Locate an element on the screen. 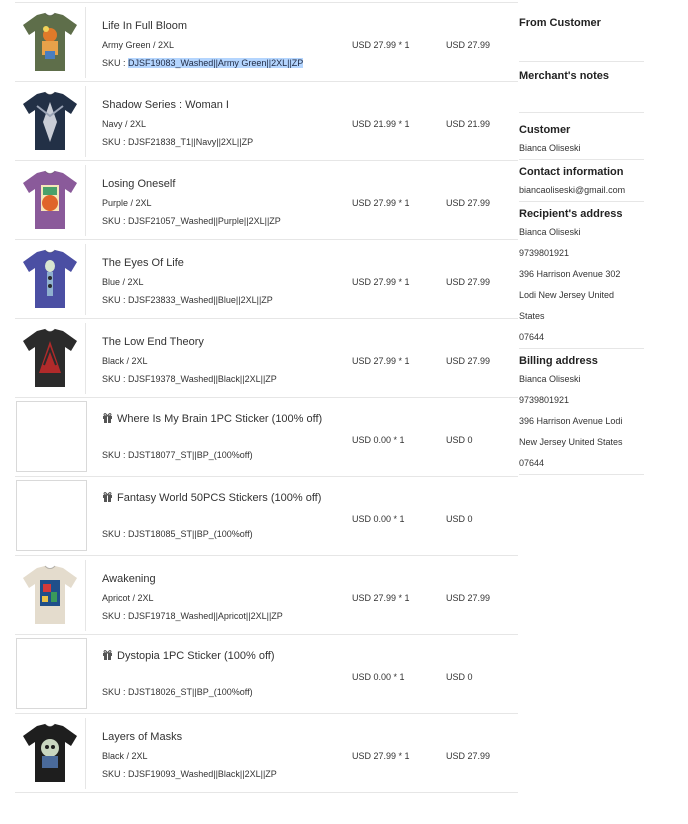  product-sku: SKU : DJST18085_ST||BP_(100%off) is located at coordinates (177, 534).